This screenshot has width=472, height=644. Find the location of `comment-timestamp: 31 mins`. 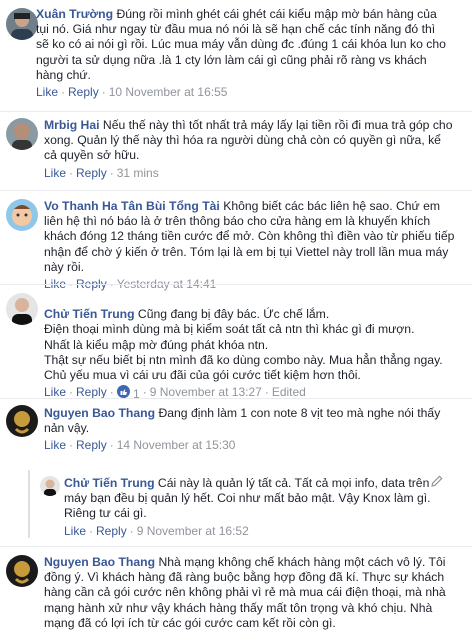

comment-timestamp: 31 mins is located at coordinates (138, 173).